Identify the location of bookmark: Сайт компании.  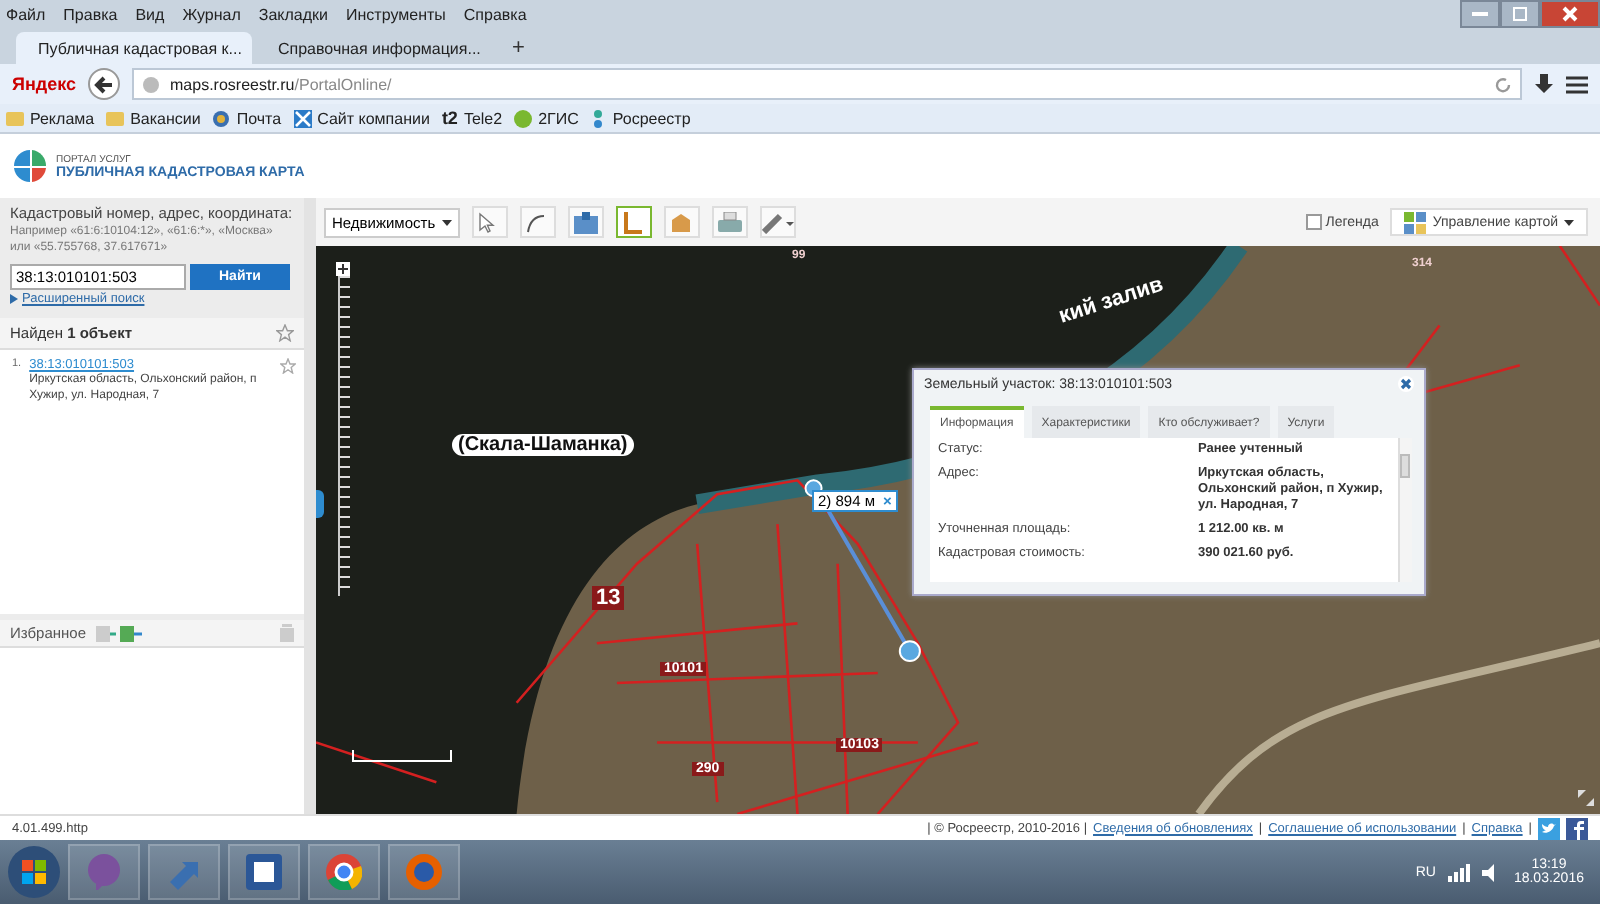
(361, 118).